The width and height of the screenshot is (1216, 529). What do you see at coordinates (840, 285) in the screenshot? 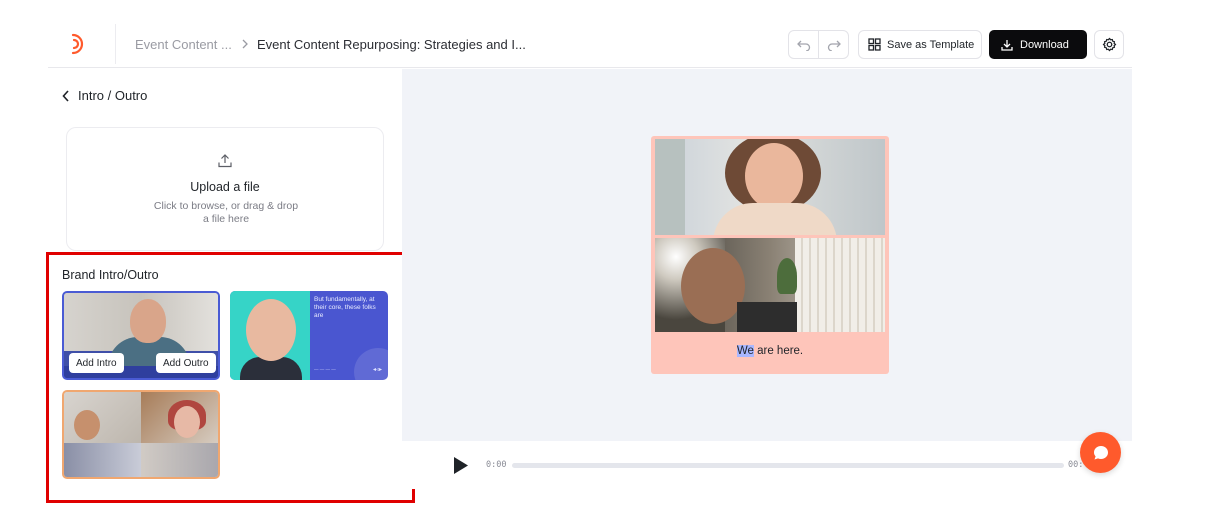
I see `video-shelf` at bounding box center [840, 285].